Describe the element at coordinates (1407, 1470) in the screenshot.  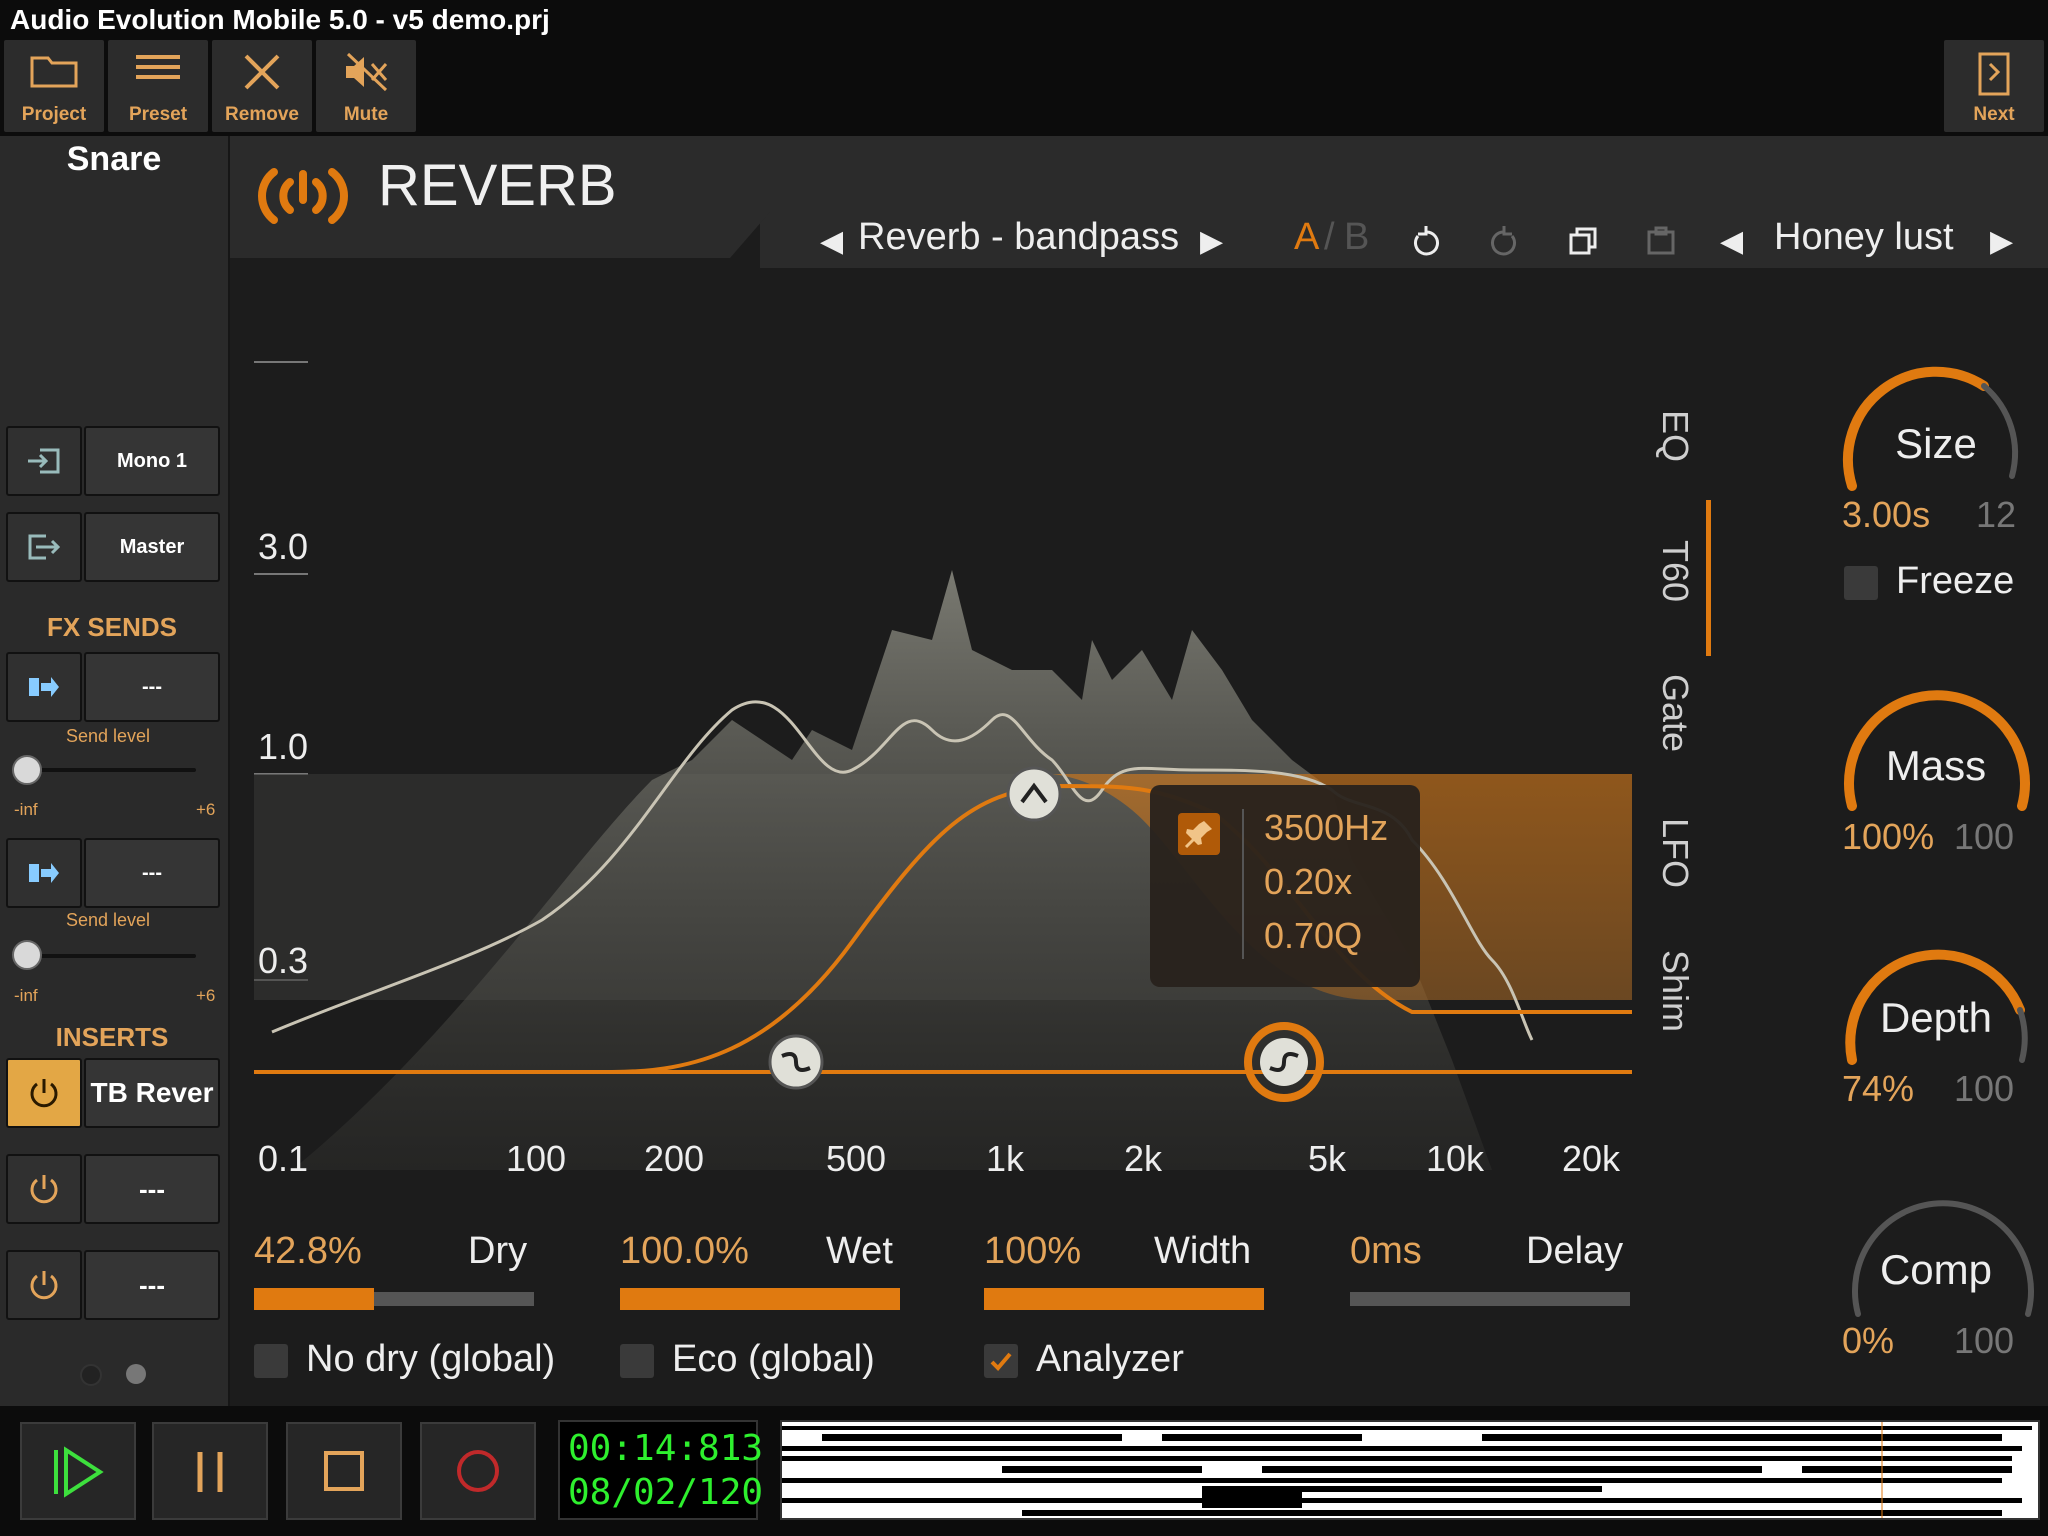
I see `track-overview-bars` at that location.